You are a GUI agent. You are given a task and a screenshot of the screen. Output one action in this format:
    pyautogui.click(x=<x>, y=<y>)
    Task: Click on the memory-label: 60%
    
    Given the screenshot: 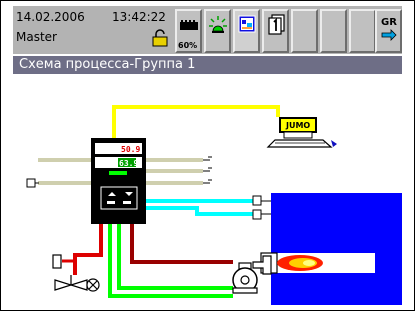 What is the action you would take?
    pyautogui.click(x=188, y=45)
    